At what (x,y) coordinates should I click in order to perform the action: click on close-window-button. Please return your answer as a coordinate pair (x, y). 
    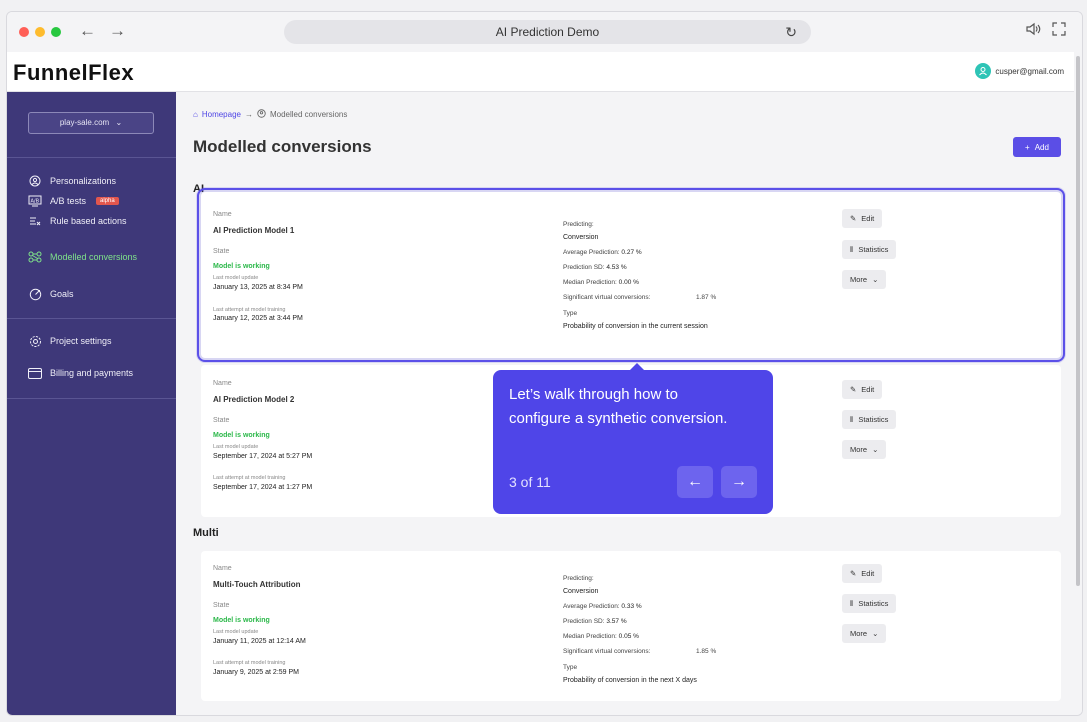
    Looking at the image, I should click on (24, 32).